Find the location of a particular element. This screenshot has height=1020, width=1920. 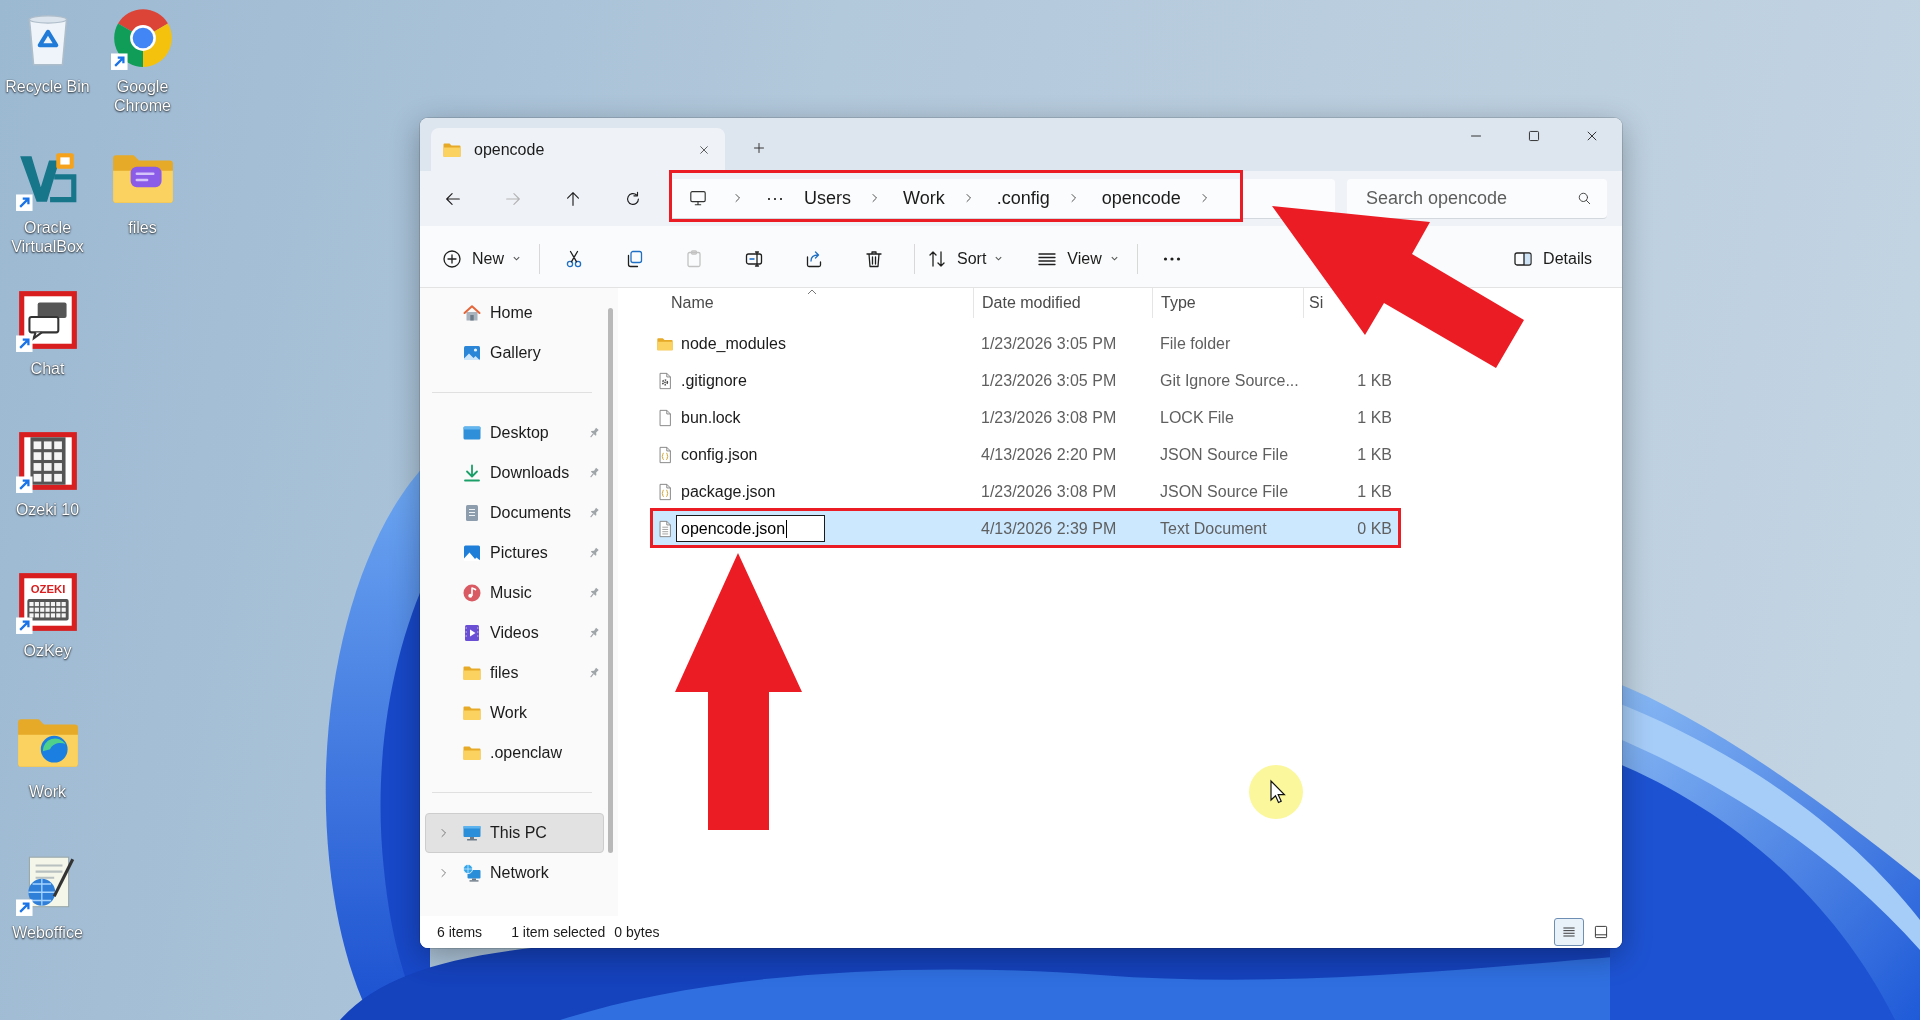

sidebar-item: Home is located at coordinates (514, 313).